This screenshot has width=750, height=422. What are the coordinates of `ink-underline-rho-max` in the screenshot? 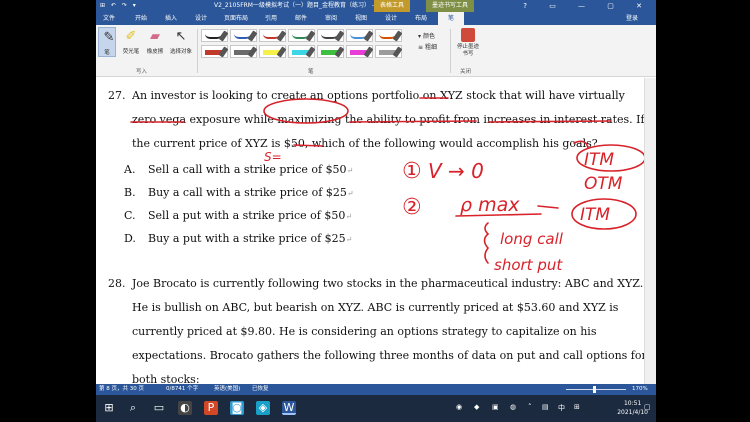 It's located at (498, 215).